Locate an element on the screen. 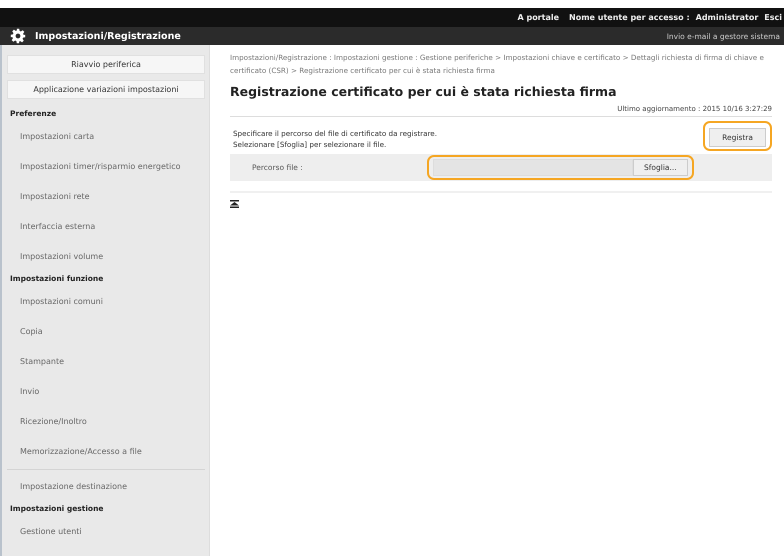 Image resolution: width=784 pixels, height=556 pixels. sidebar-item: Impostazioni timer/risparmio energetico is located at coordinates (106, 167).